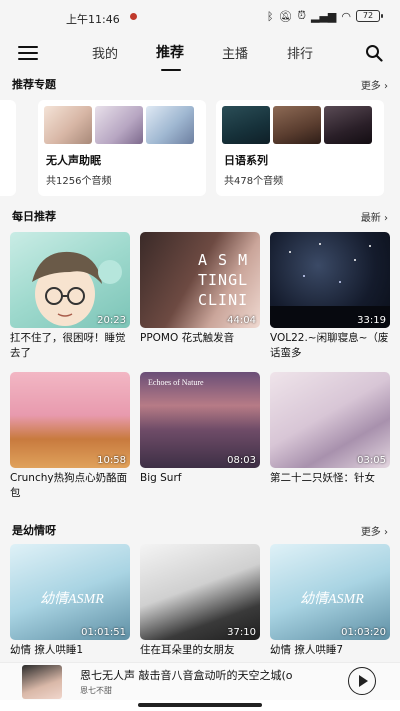  I want to click on video-card: 10:58 Crunchy热狗点心奶酪面包, so click(70, 436).